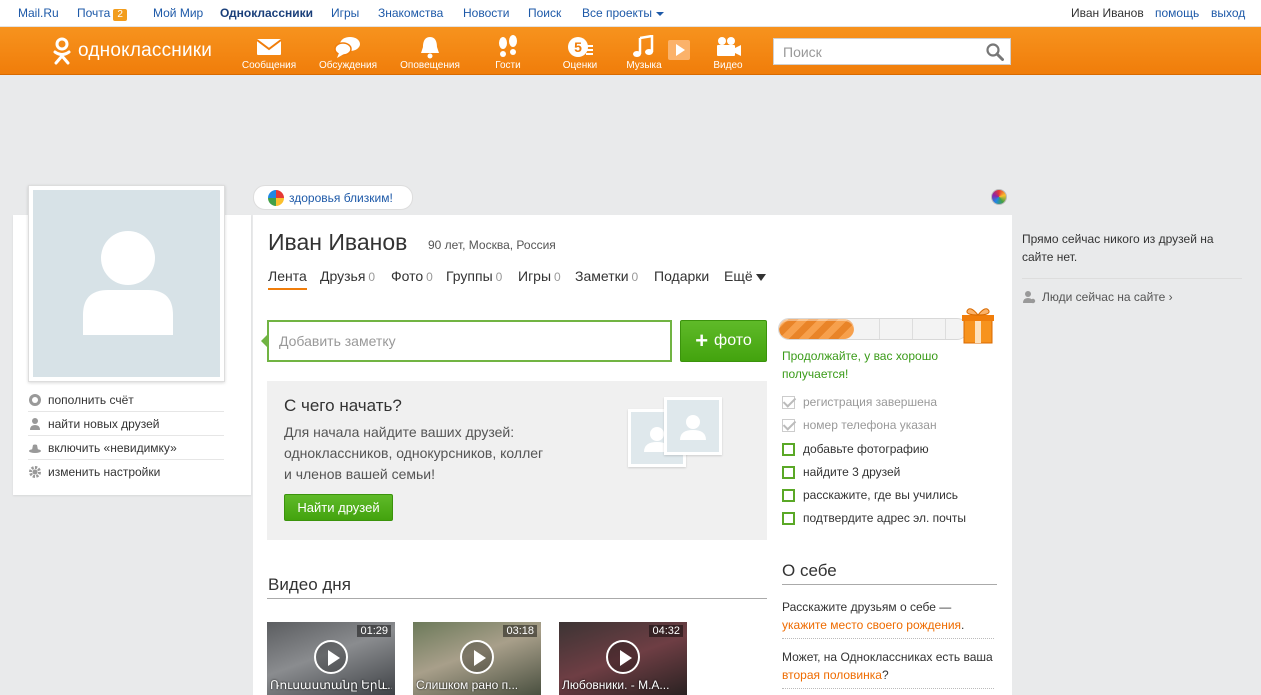 Image resolution: width=1261 pixels, height=695 pixels. What do you see at coordinates (885, 675) in the screenshot?
I see `about-text-end: ?` at bounding box center [885, 675].